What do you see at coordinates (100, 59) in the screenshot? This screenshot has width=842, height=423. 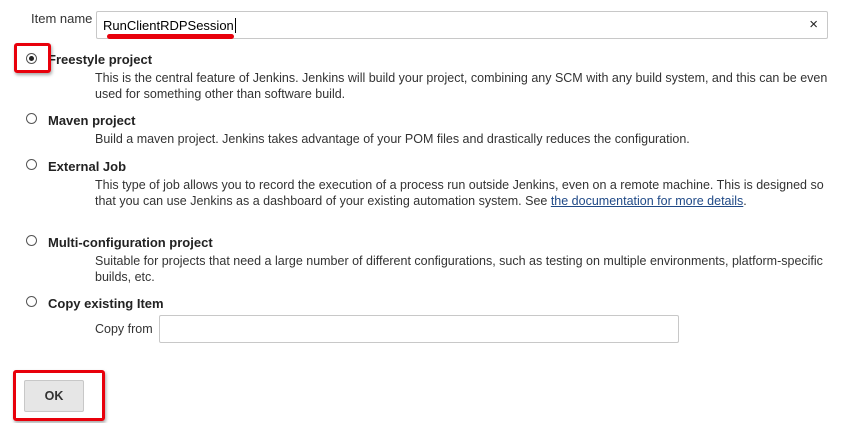 I see `option-label-freestyle: Freestyle project` at bounding box center [100, 59].